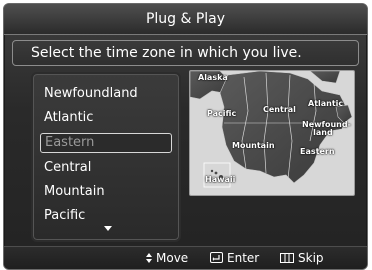  I want to click on scroll-down-arrow-icon, so click(108, 228).